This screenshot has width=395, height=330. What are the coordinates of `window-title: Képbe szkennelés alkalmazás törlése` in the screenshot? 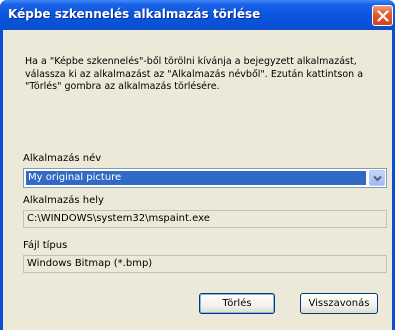 It's located at (134, 14).